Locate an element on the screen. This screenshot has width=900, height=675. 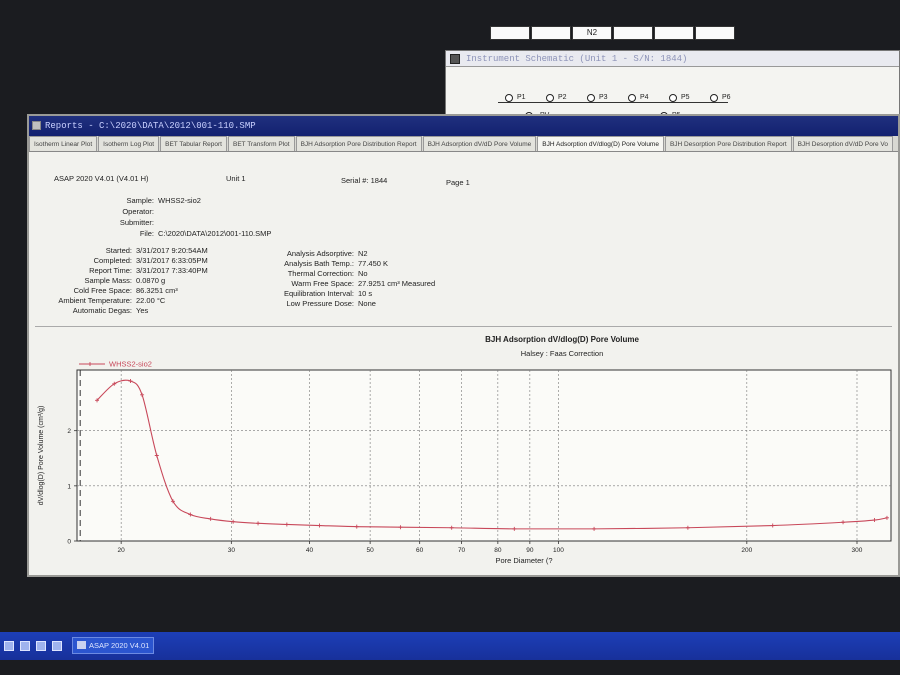
tab-bjh-desorption-dv-dd-pore-vo: BJH Desorption dV/dD Pore Vo is located at coordinates (842, 143).